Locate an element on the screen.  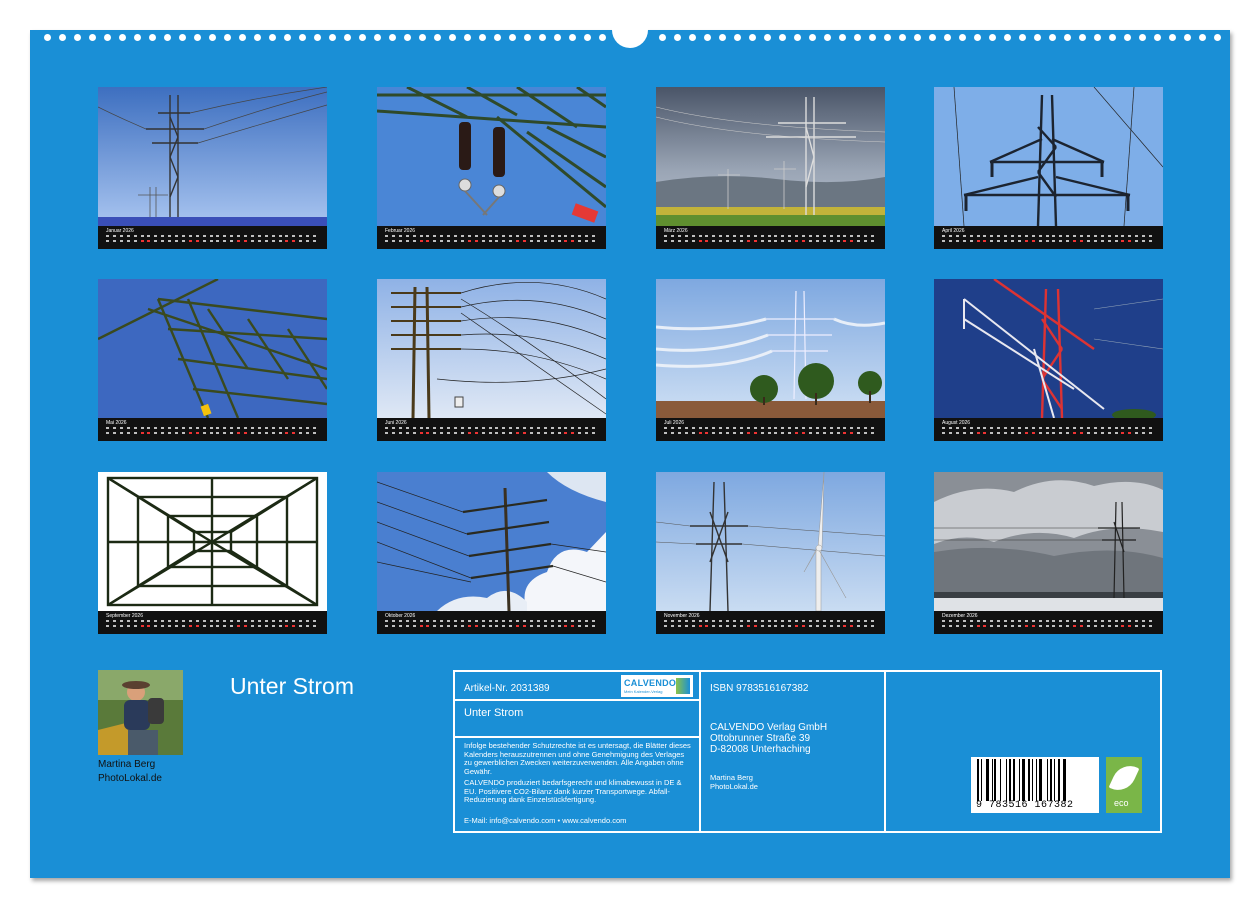
month-thumbnail-september: September 2026 is located at coordinates (212, 553).